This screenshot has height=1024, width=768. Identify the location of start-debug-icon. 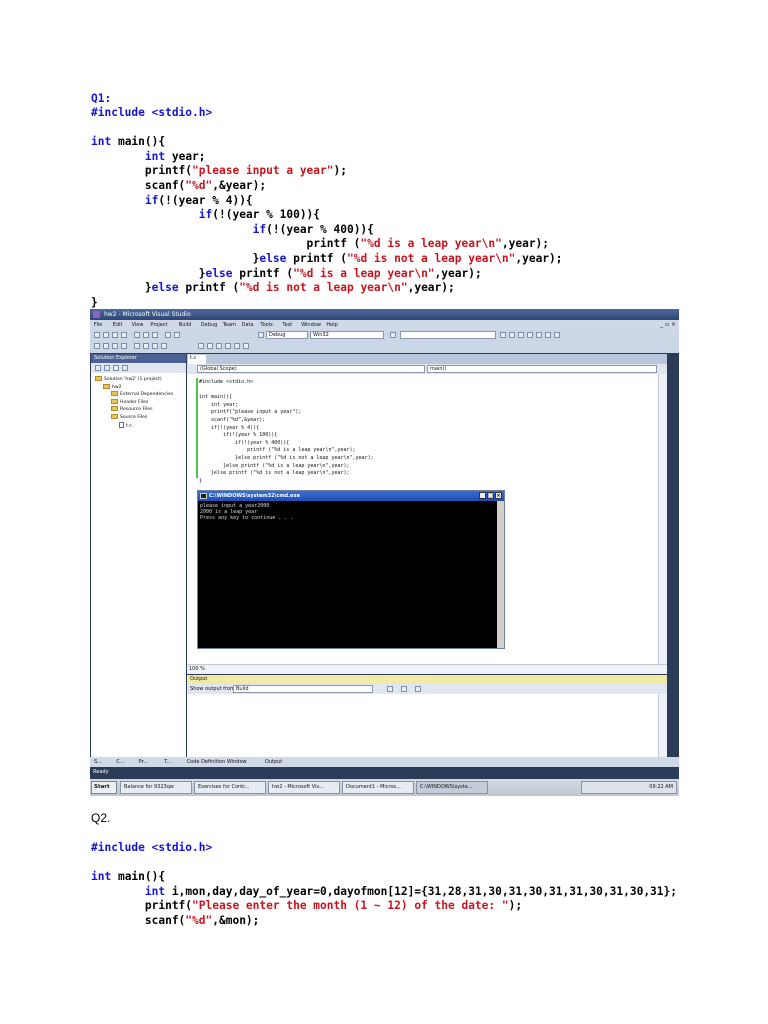
(261, 335).